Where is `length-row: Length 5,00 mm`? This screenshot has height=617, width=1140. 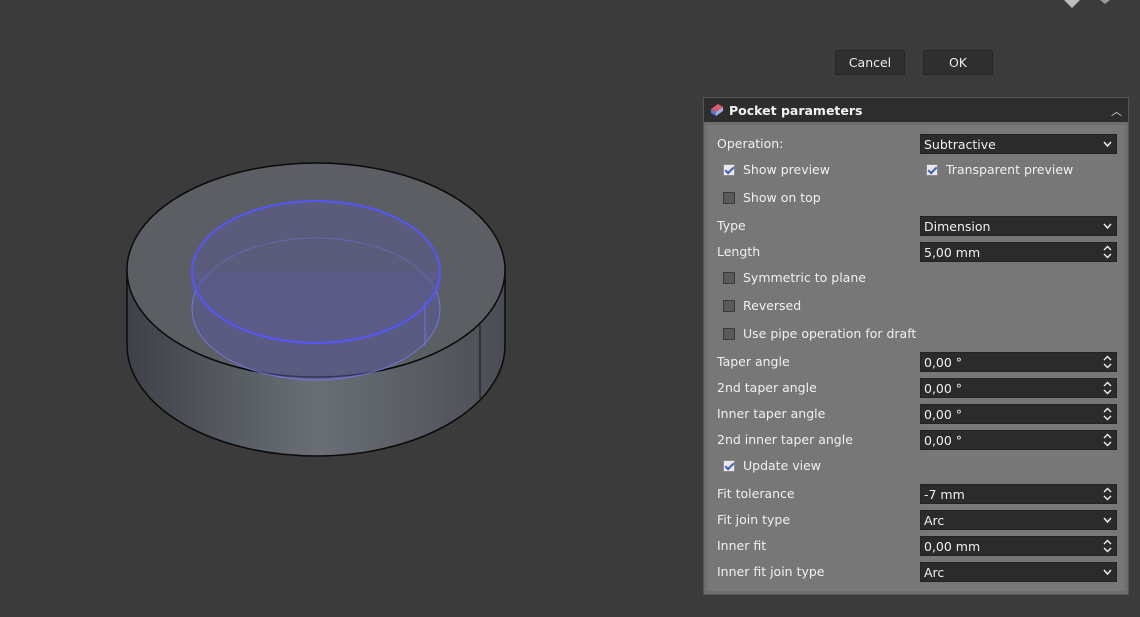 length-row: Length 5,00 mm is located at coordinates (916, 252).